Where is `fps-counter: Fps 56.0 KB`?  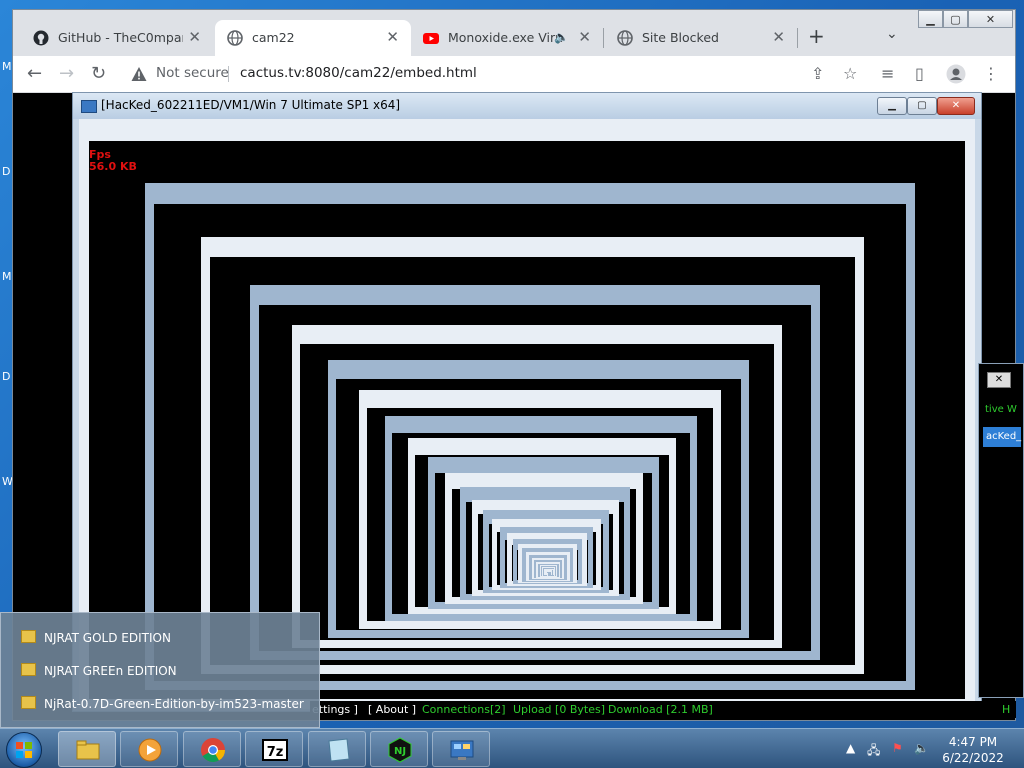 fps-counter: Fps 56.0 KB is located at coordinates (113, 161).